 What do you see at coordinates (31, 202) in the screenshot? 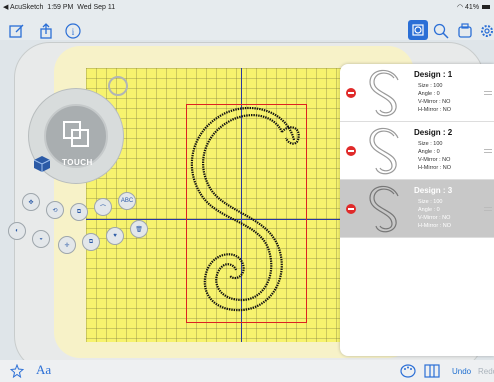
I see `move-icon: ✥` at bounding box center [31, 202].